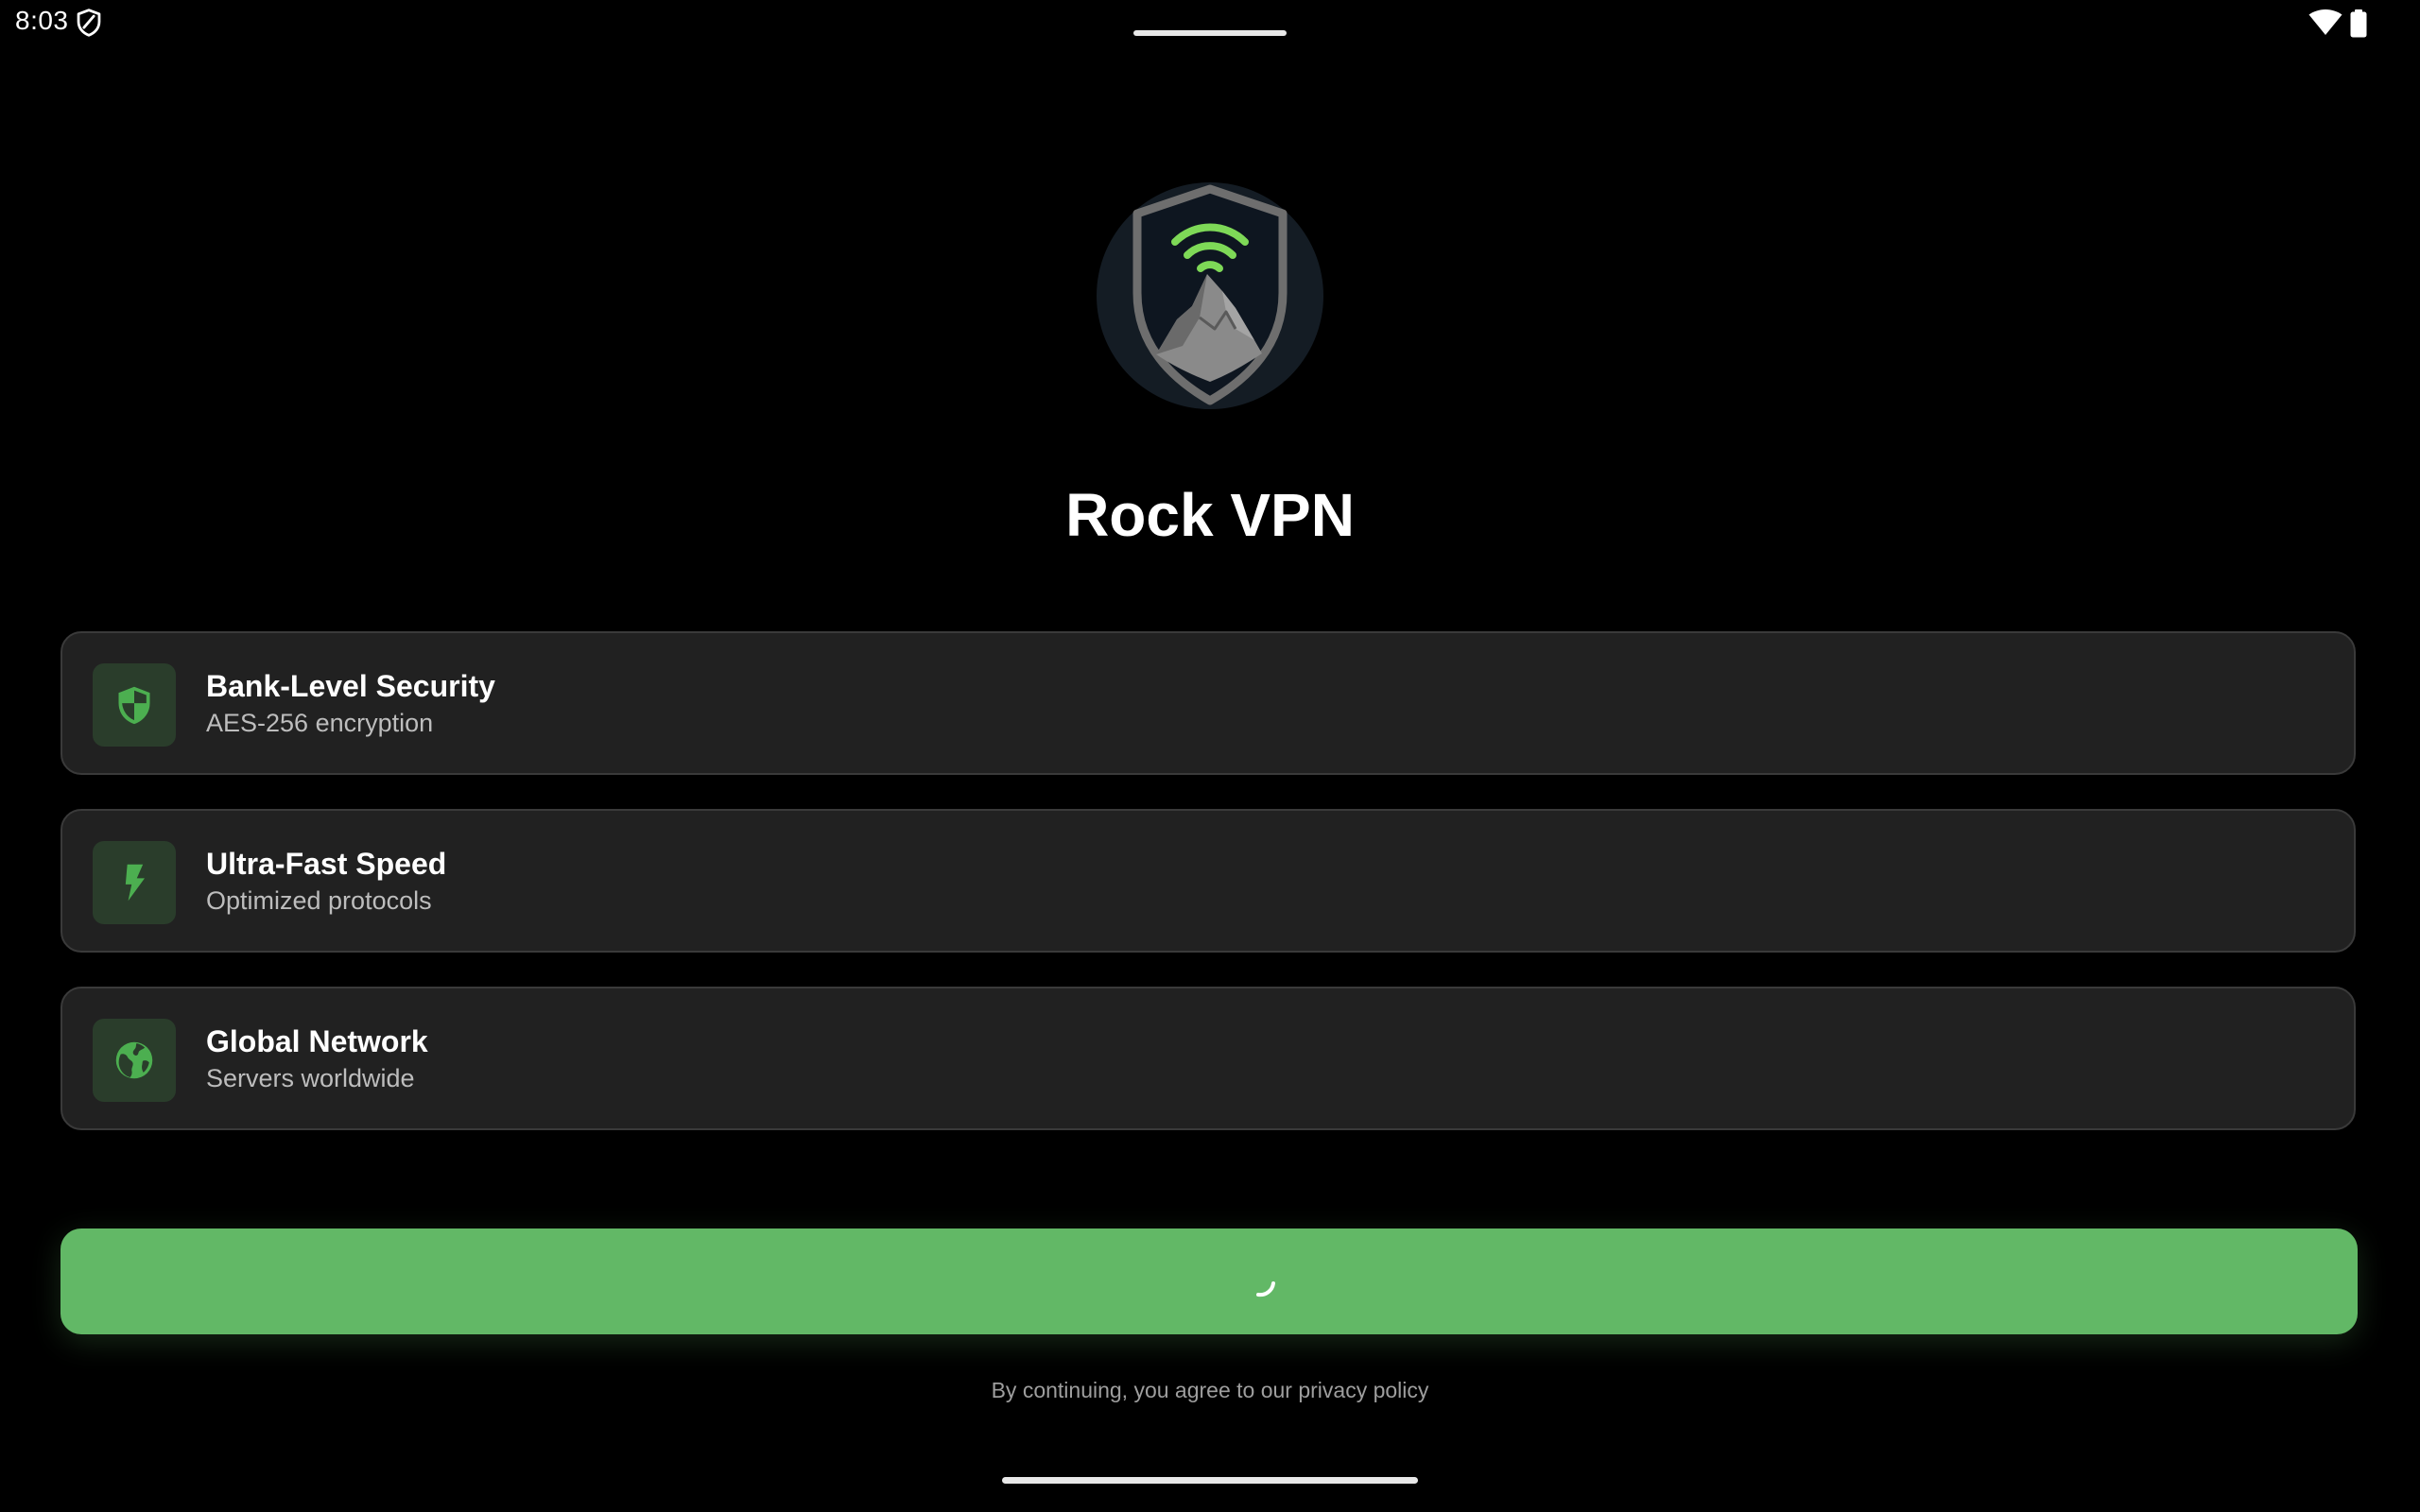  Describe the element at coordinates (1210, 22) in the screenshot. I see `status-bar: 8:03` at that location.